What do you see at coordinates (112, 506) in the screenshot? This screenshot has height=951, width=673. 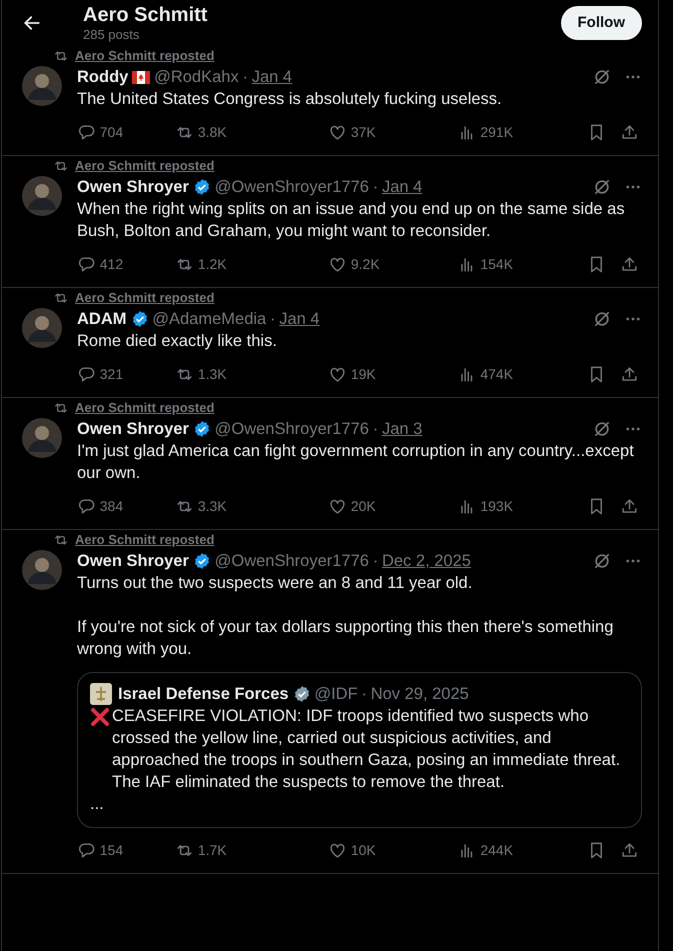 I see `stat-count: 384` at bounding box center [112, 506].